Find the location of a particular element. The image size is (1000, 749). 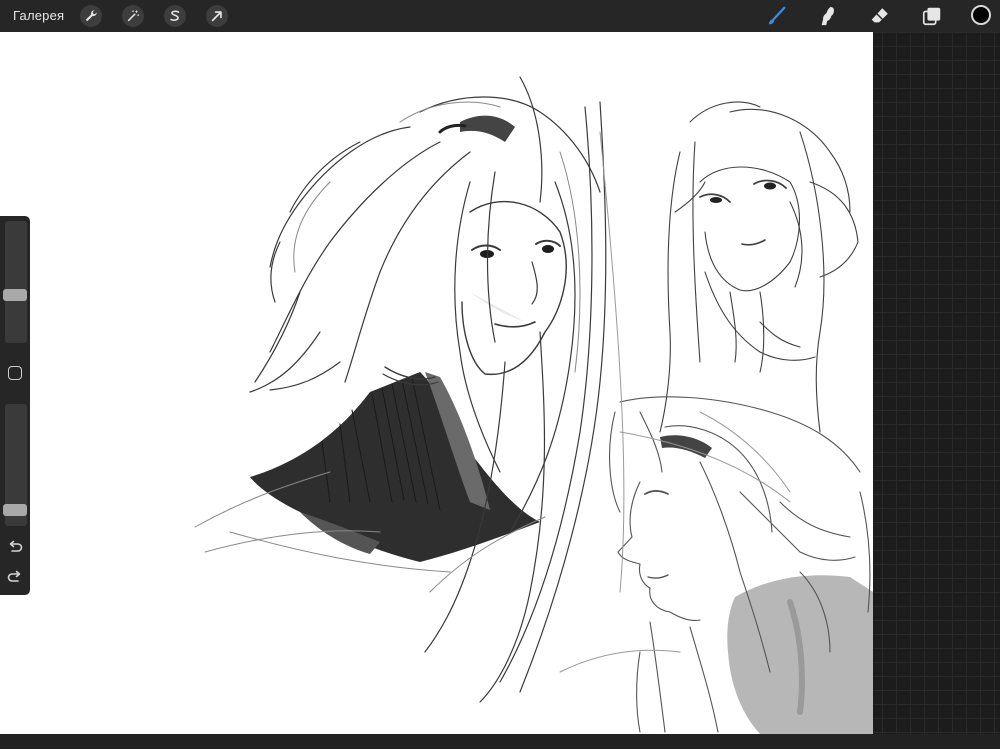

adjustments-button is located at coordinates (133, 16).